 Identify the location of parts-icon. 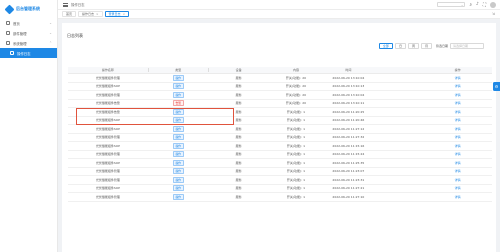
(8, 33).